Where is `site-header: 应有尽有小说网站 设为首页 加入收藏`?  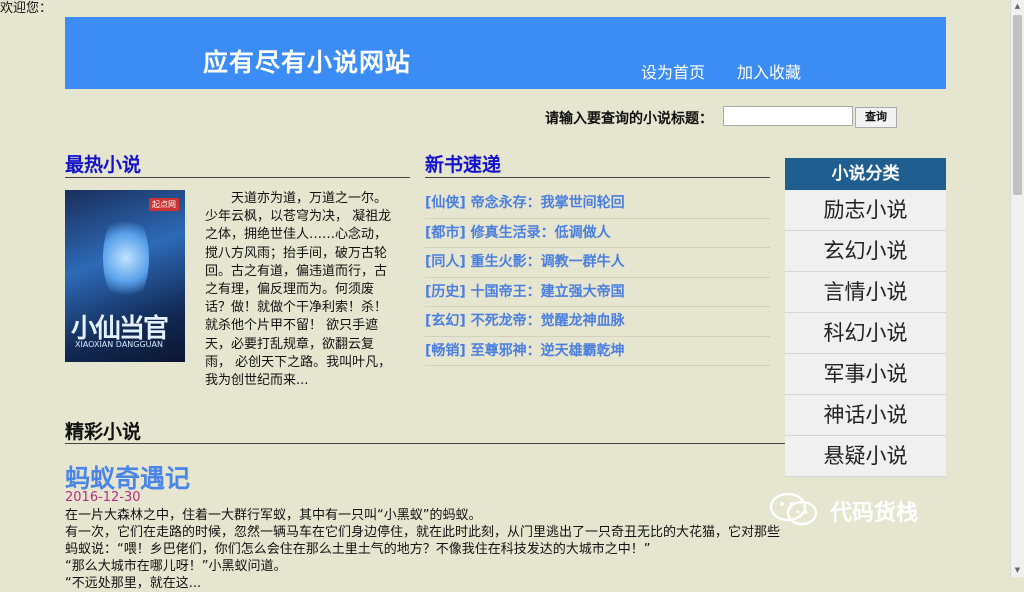 site-header: 应有尽有小说网站 设为首页 加入收藏 is located at coordinates (505, 53).